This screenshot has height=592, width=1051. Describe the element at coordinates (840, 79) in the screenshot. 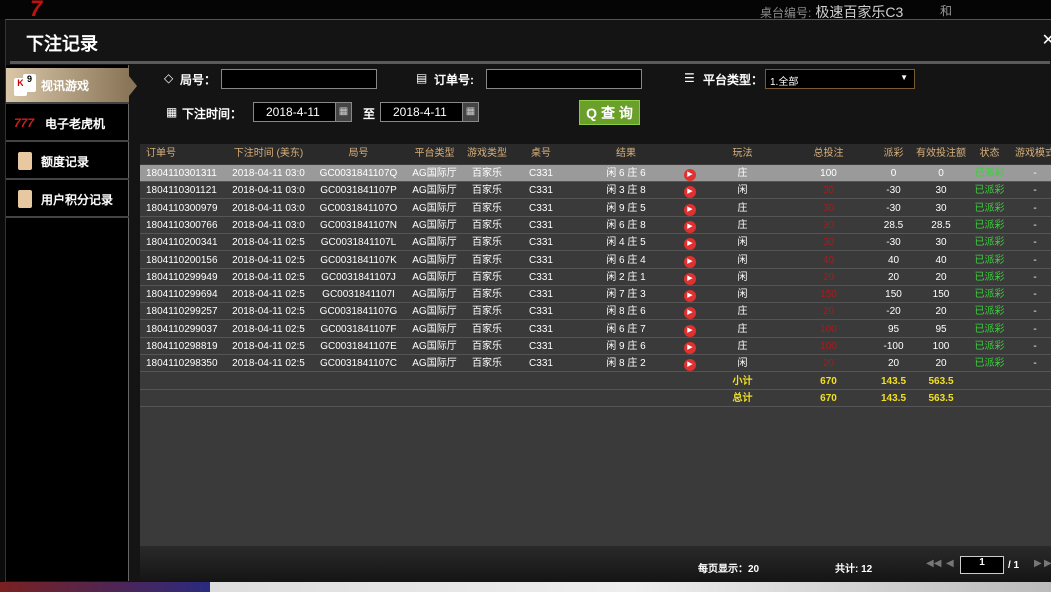

I see `platform-select: 1.全部 ▼` at that location.